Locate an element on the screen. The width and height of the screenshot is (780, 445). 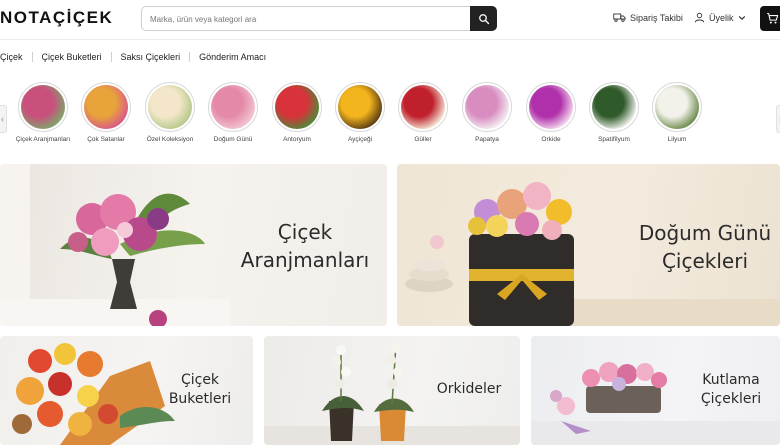
category-label: Orkide is located at coordinates (551, 139).